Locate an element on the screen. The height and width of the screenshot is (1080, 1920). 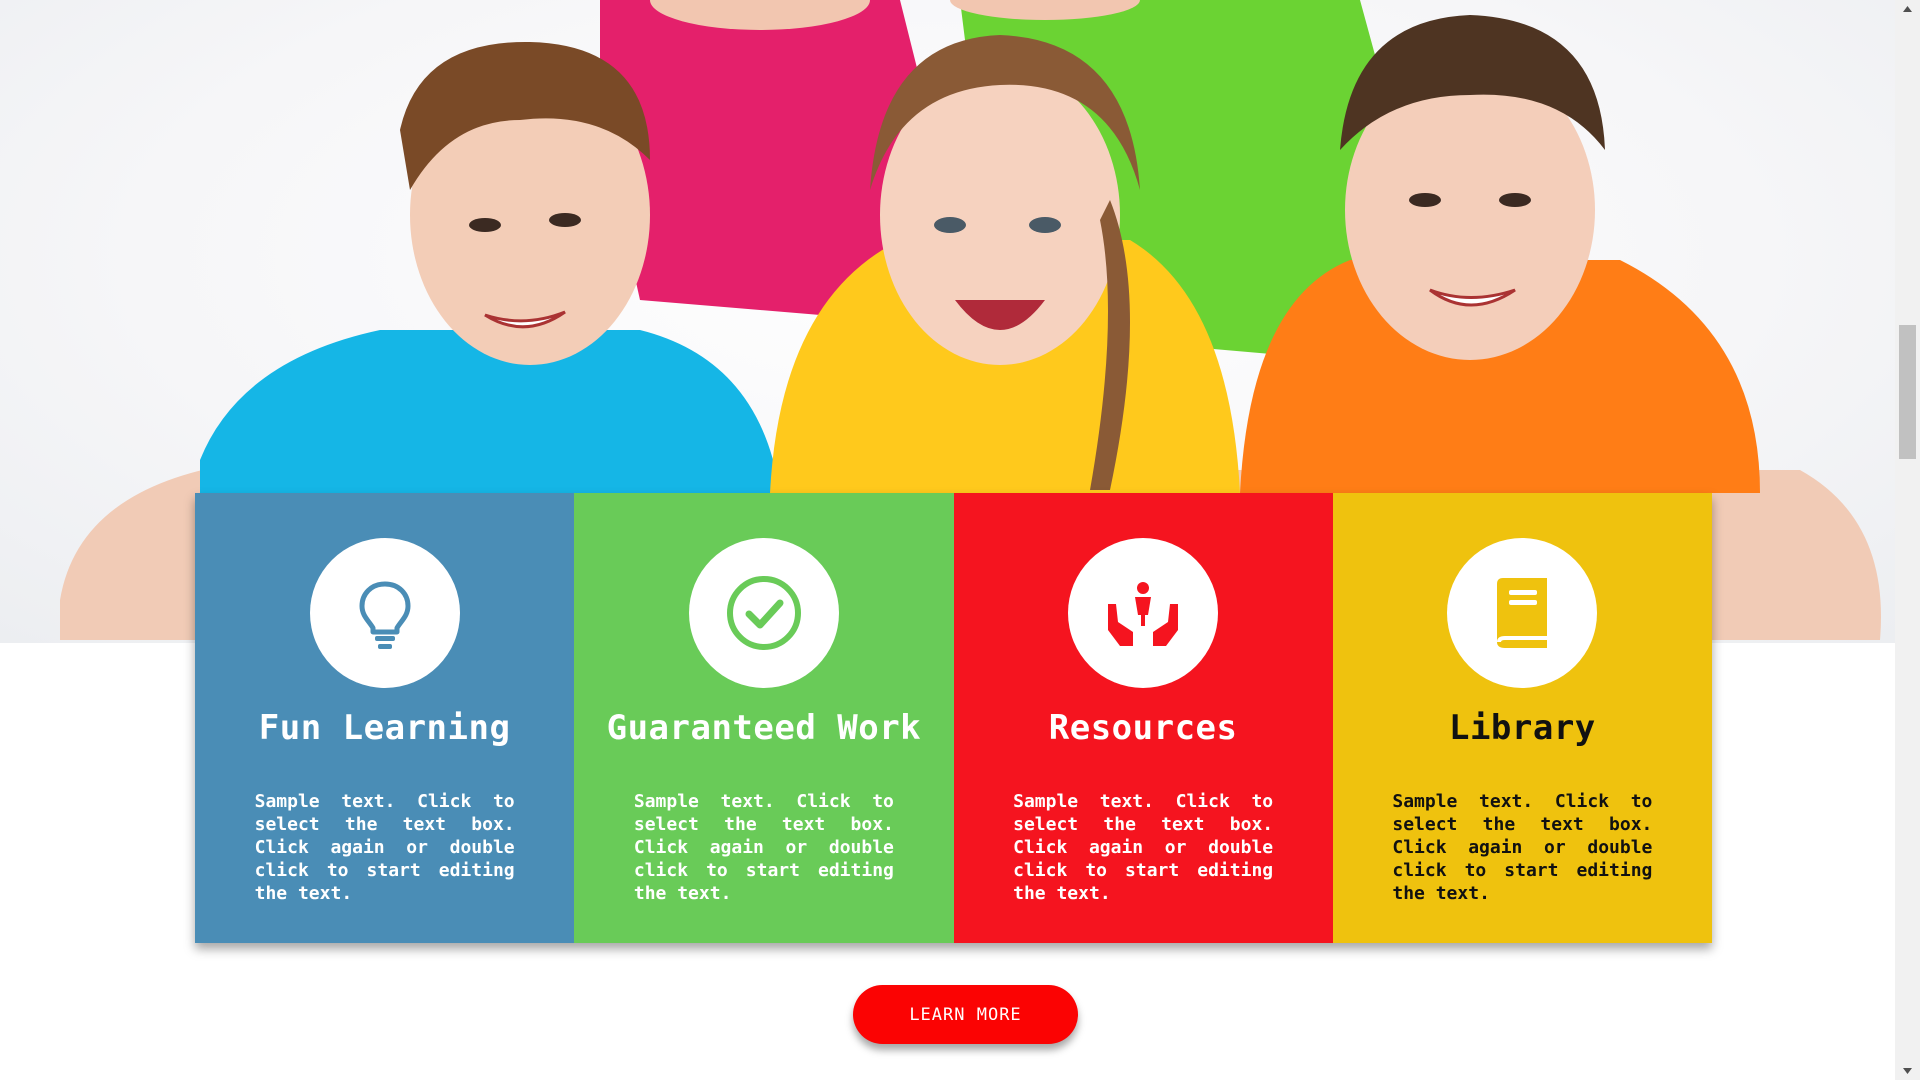
hands-child-icon is located at coordinates (1143, 614).